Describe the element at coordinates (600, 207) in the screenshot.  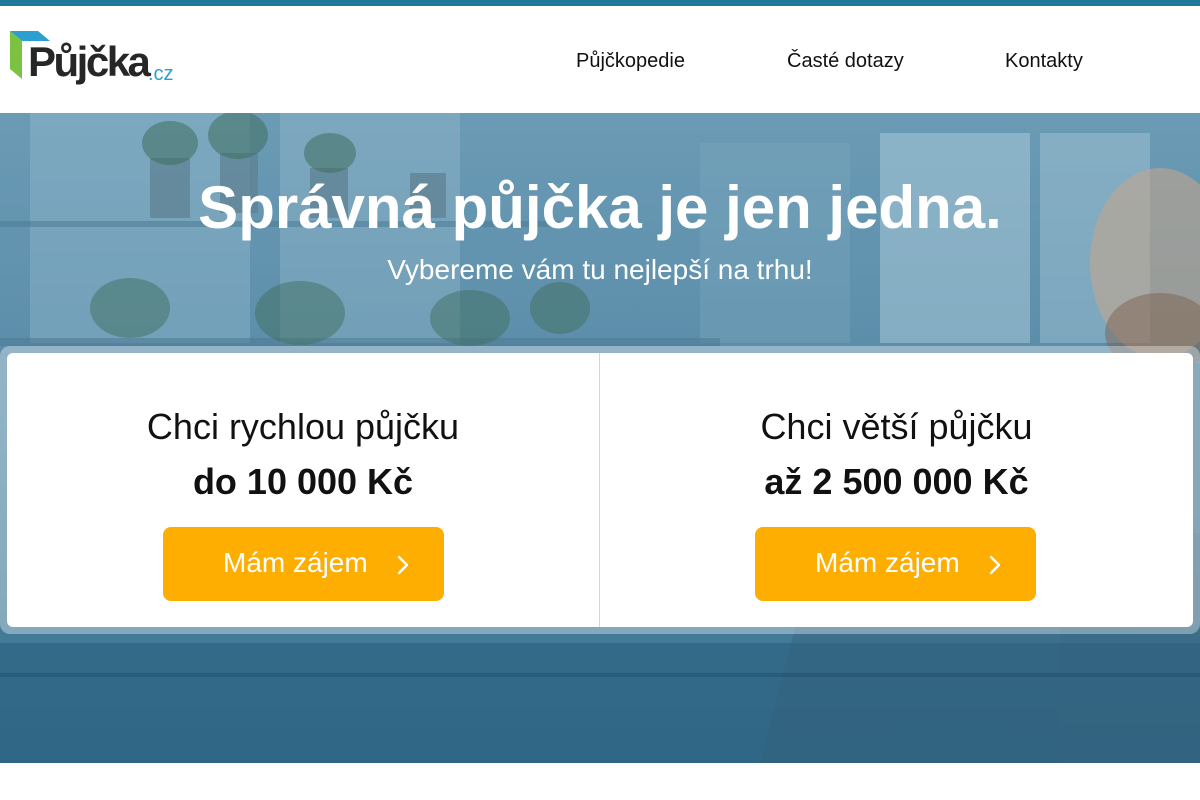
I see `hero-title: Správná půjčka je jen jedna.` at that location.